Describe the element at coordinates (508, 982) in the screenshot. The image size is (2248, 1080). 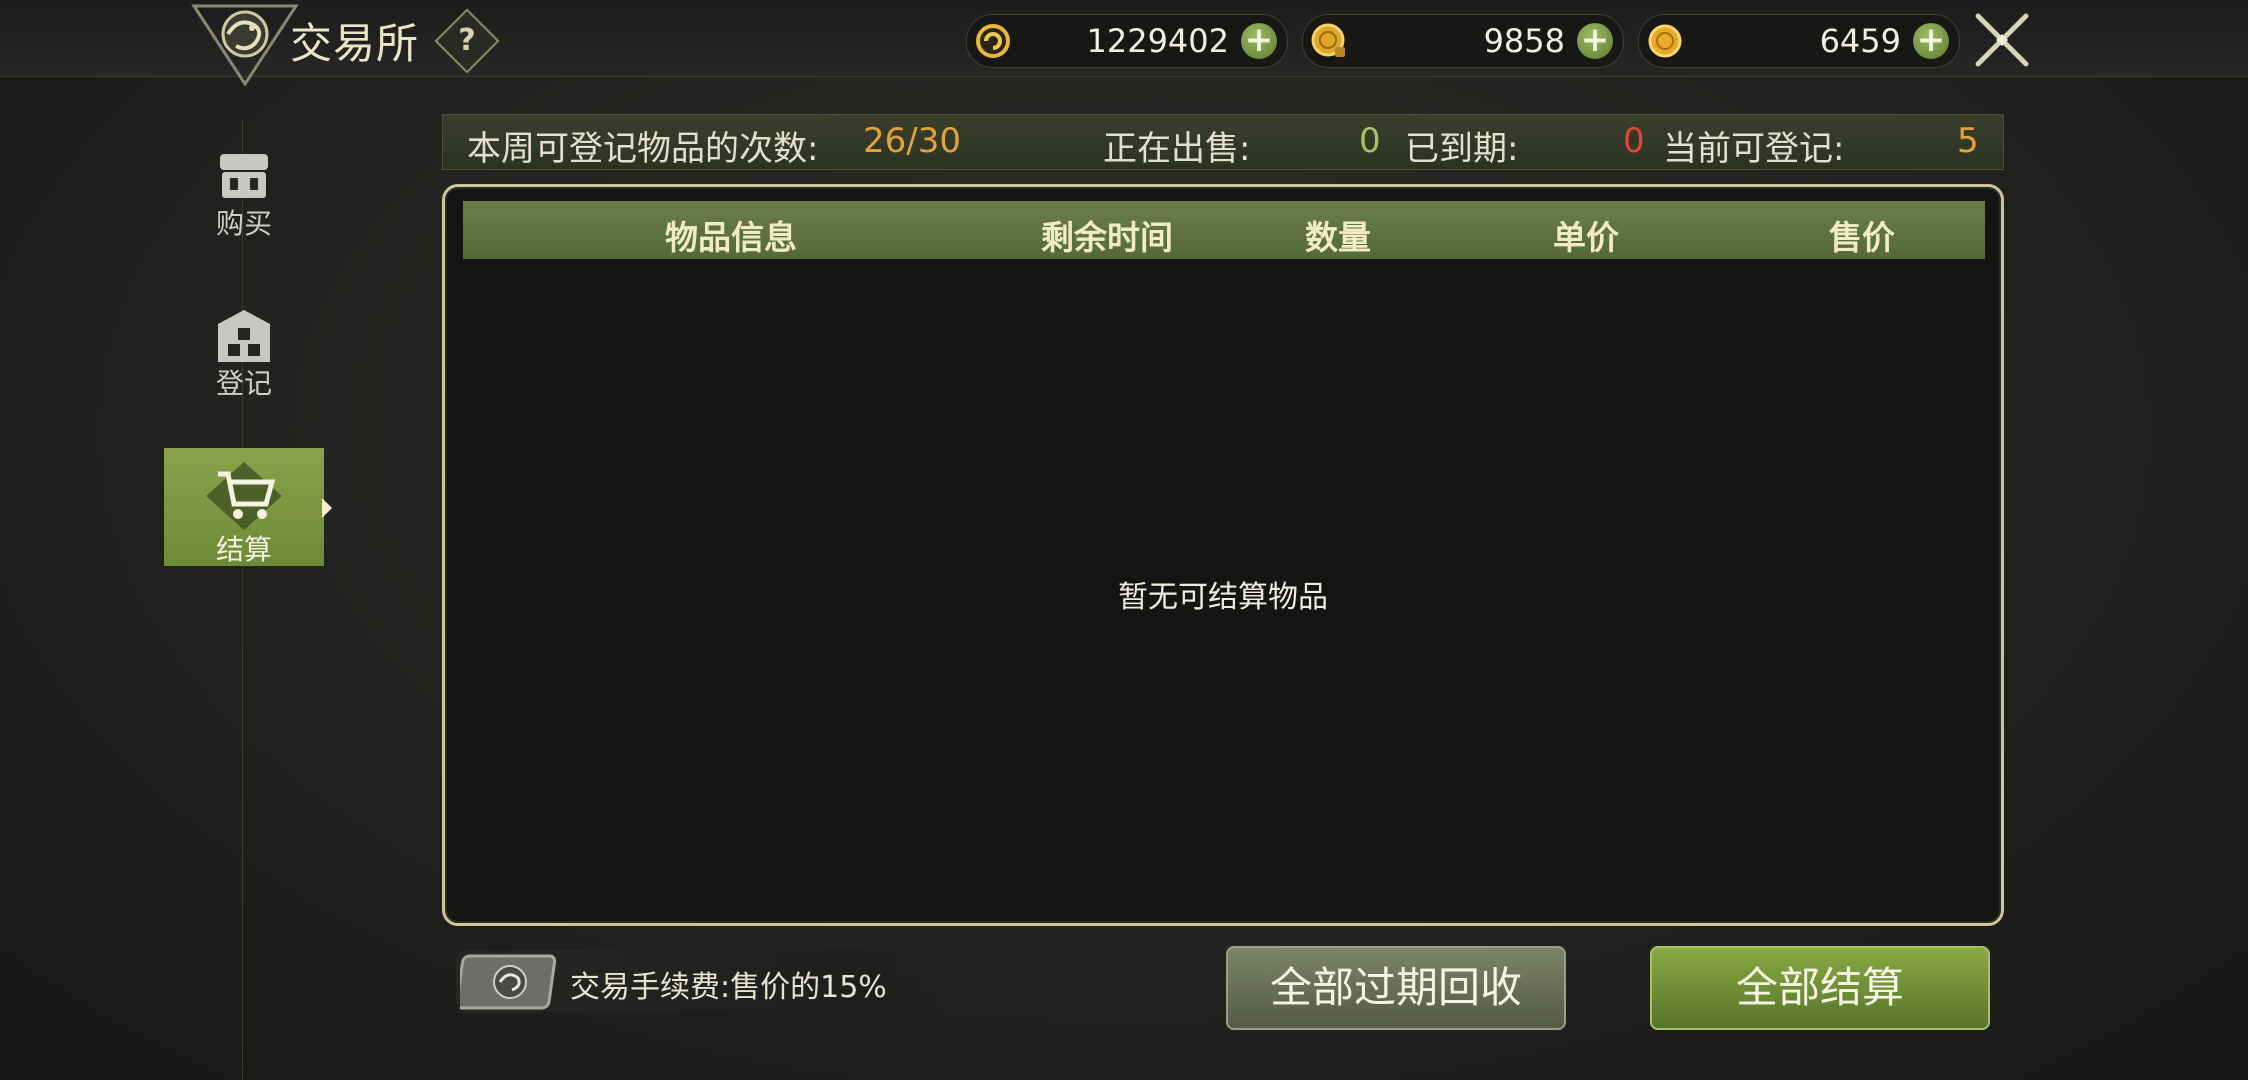
I see `fee-badge-icon` at that location.